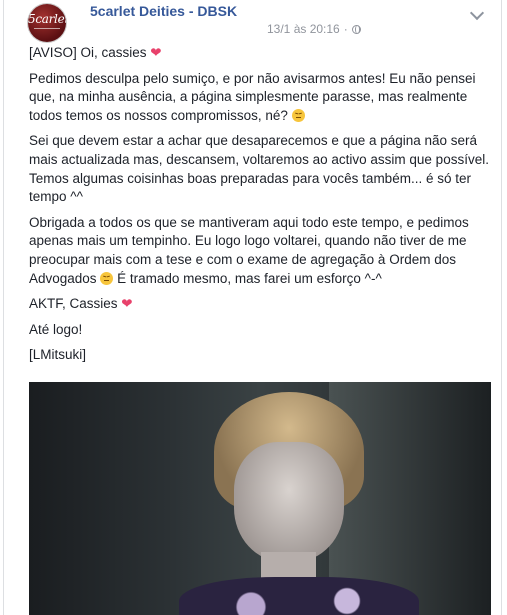 This screenshot has width=507, height=615. What do you see at coordinates (163, 11) in the screenshot?
I see `page-name-link: 5carlet Deities - DBSK` at bounding box center [163, 11].